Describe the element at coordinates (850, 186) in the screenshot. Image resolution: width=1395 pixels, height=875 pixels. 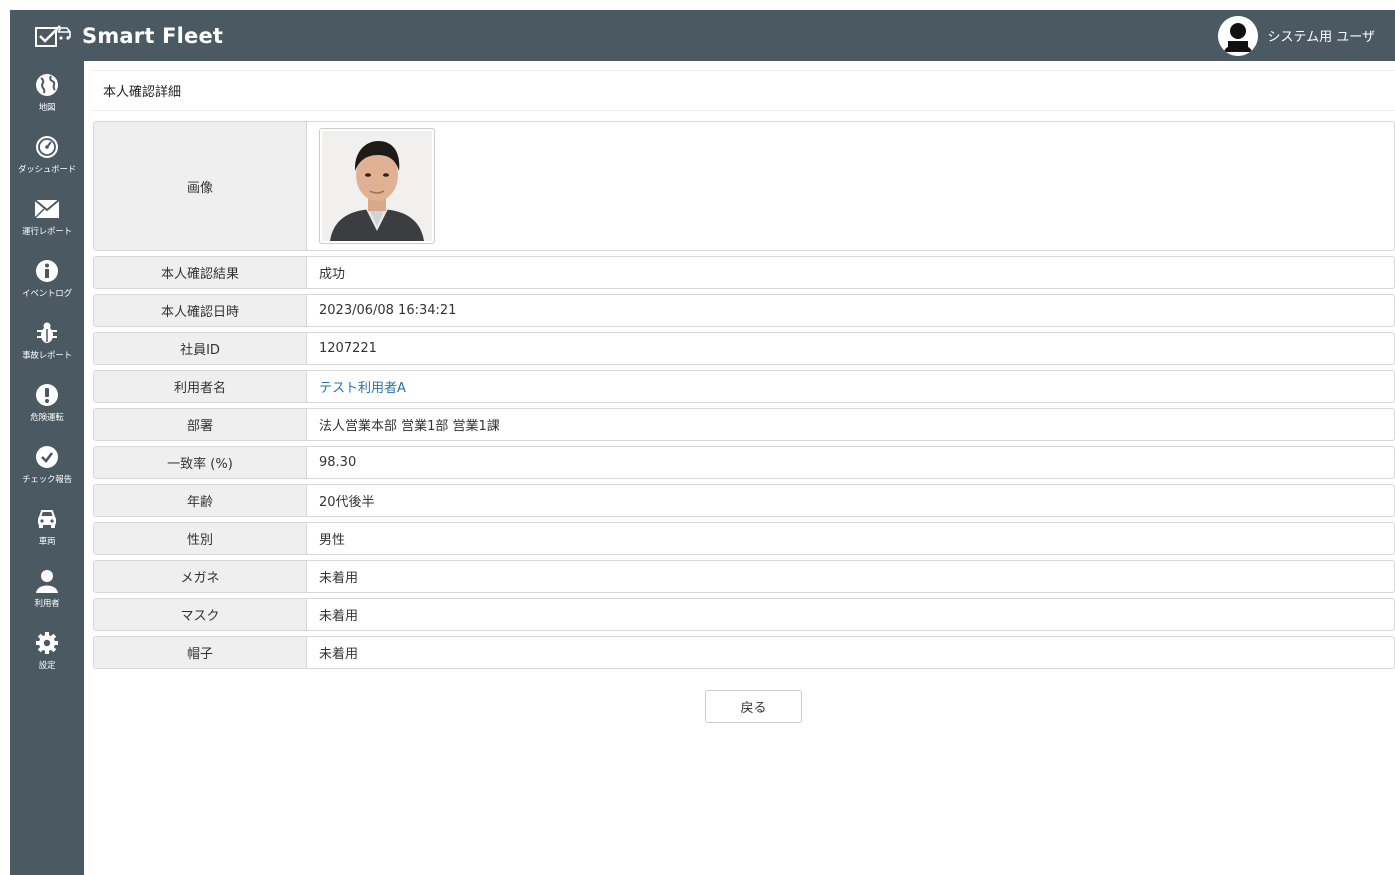
I see `detail-value` at that location.